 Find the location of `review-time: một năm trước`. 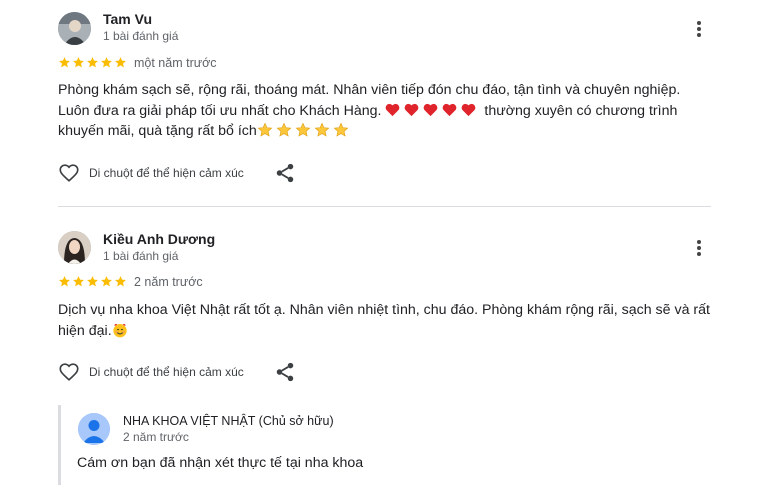

review-time: một năm trước is located at coordinates (175, 63).